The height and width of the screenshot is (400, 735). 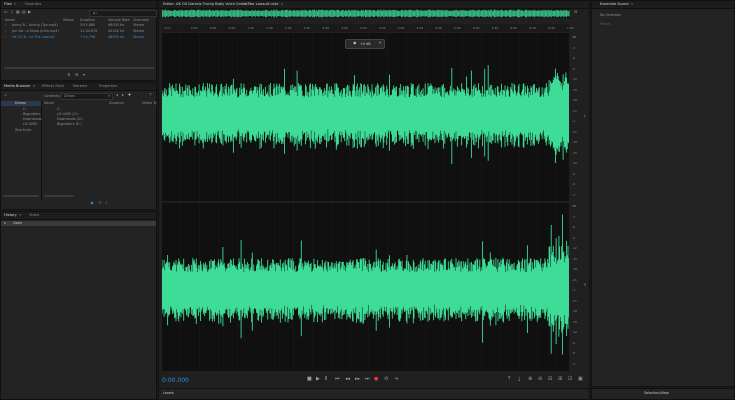 I want to click on list-item: Bigpatters (E:), so click(x=69, y=124).